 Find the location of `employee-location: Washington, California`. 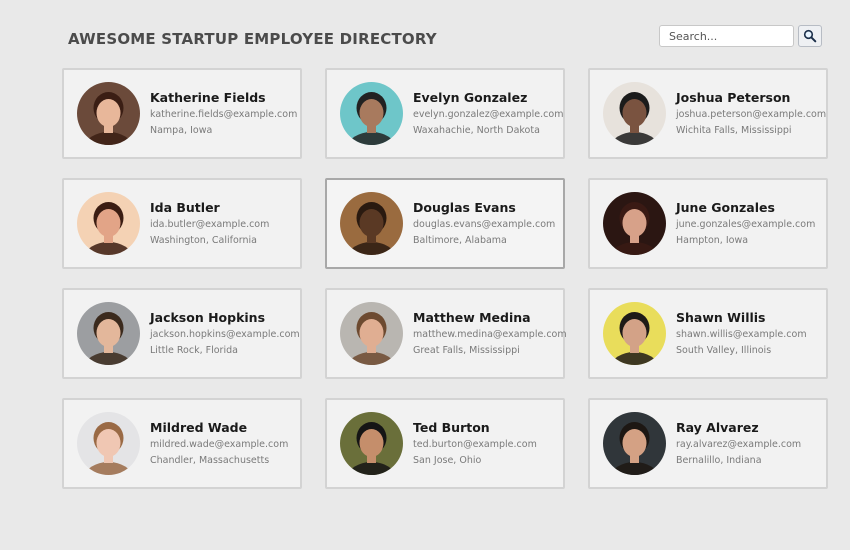

employee-location: Washington, California is located at coordinates (203, 240).